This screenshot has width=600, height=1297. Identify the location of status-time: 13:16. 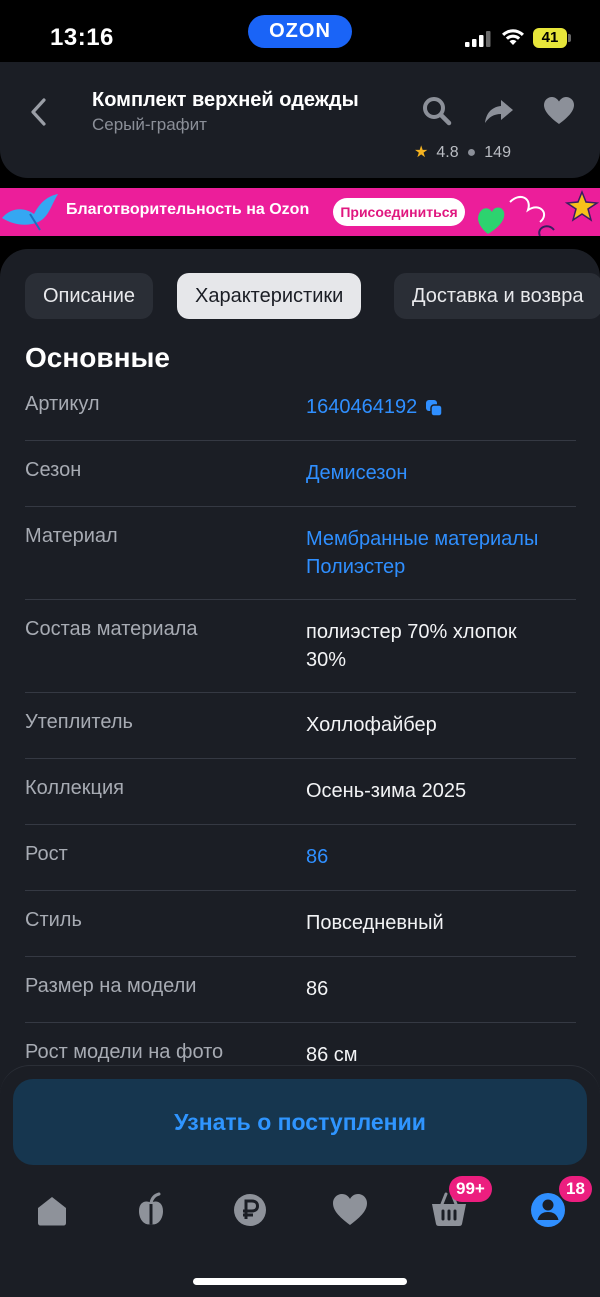
(82, 37).